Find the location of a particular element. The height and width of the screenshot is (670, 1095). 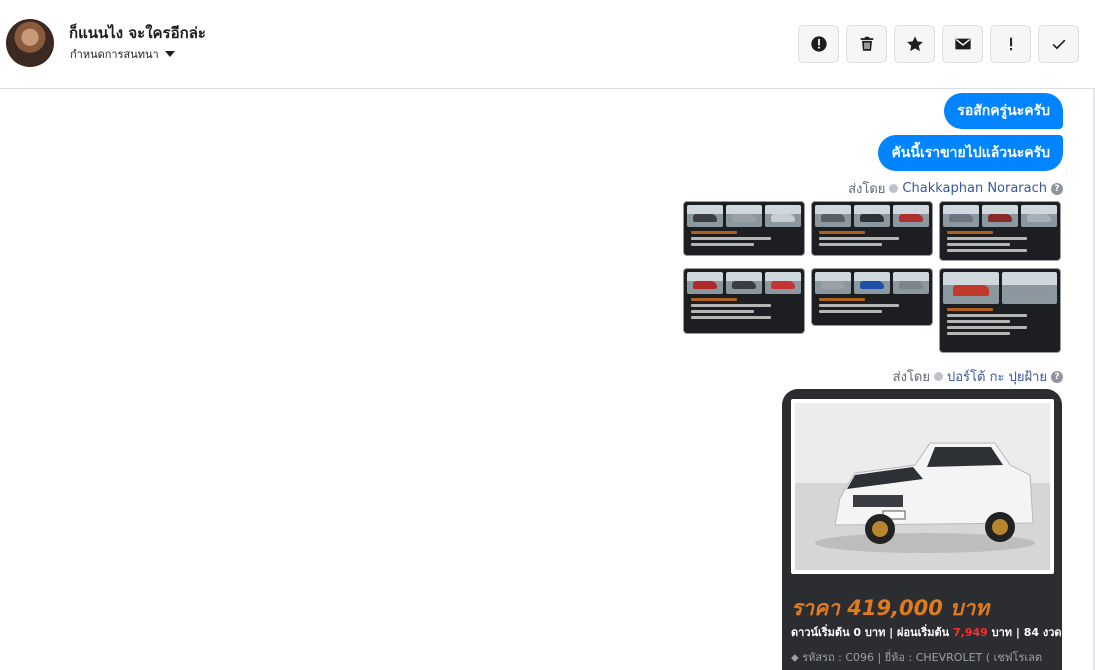

exclamation-icon is located at coordinates (1010, 44).